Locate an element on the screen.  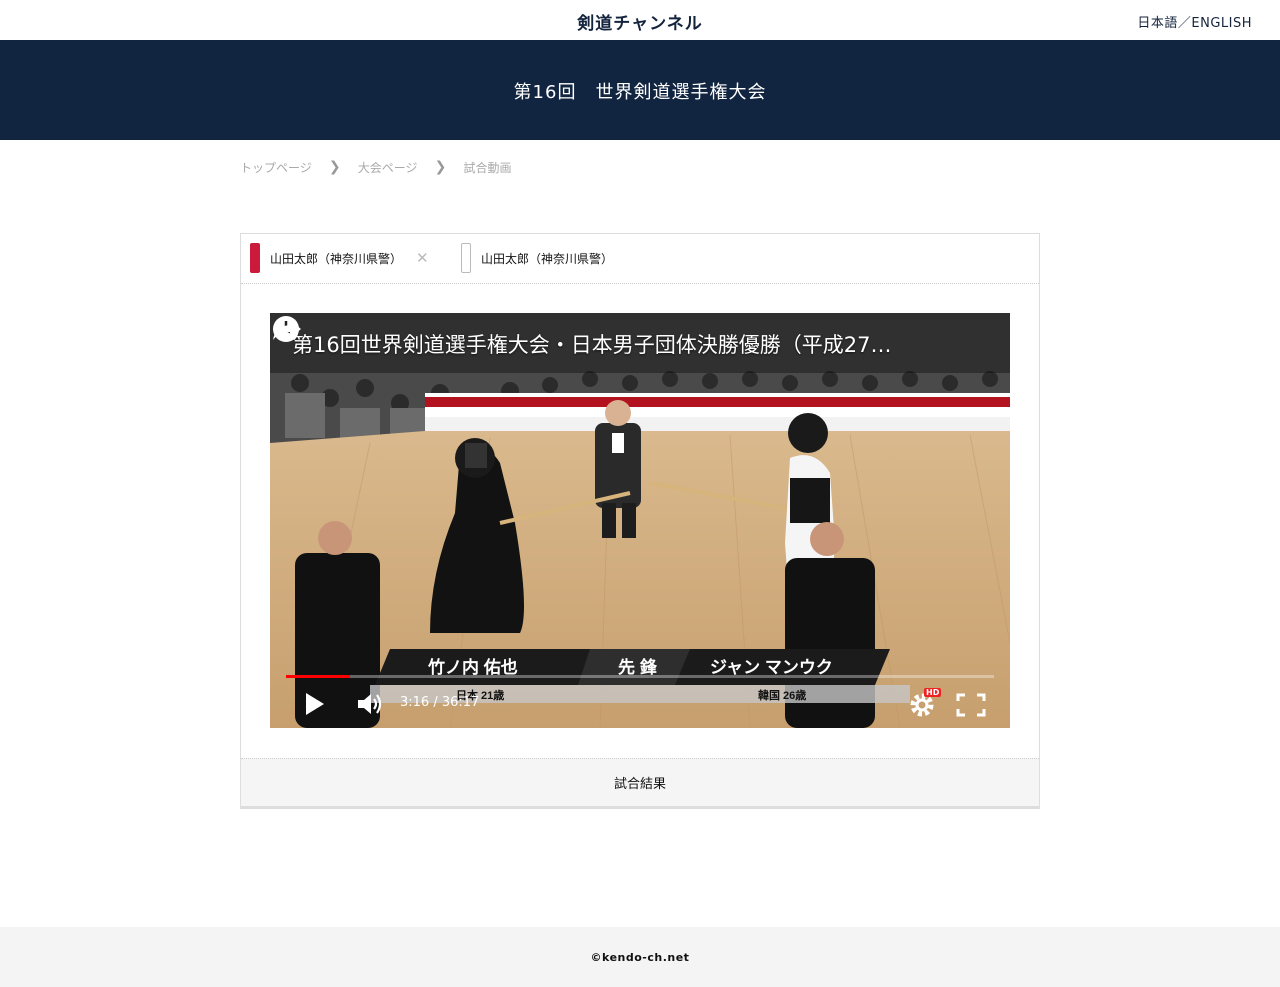
page-title: 第16回 世界剣道選手権大会 is located at coordinates (640, 92).